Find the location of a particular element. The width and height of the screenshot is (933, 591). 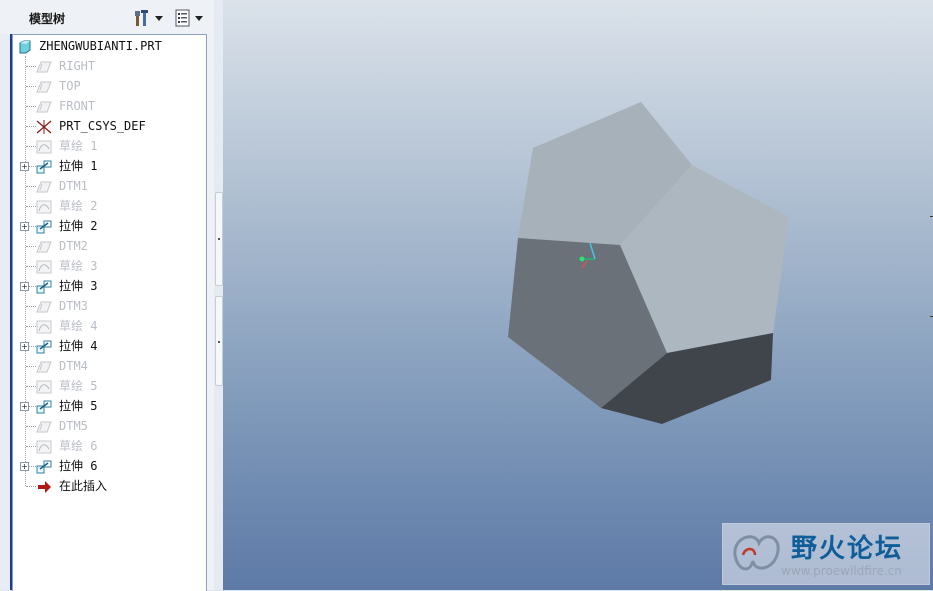

show-dropdown-button is located at coordinates (188, 18).